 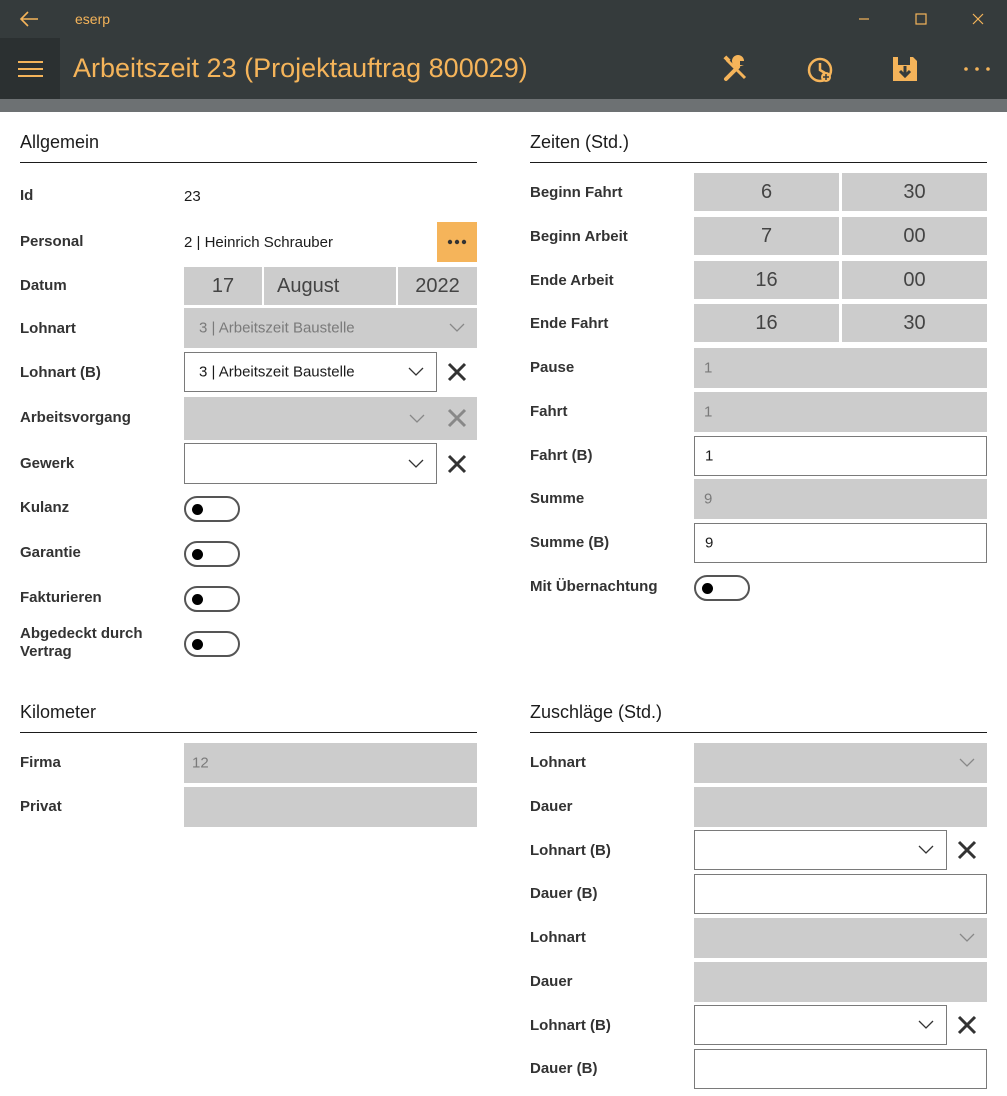 I want to click on ende-arbeit-label: Ende Arbeit, so click(x=572, y=280).